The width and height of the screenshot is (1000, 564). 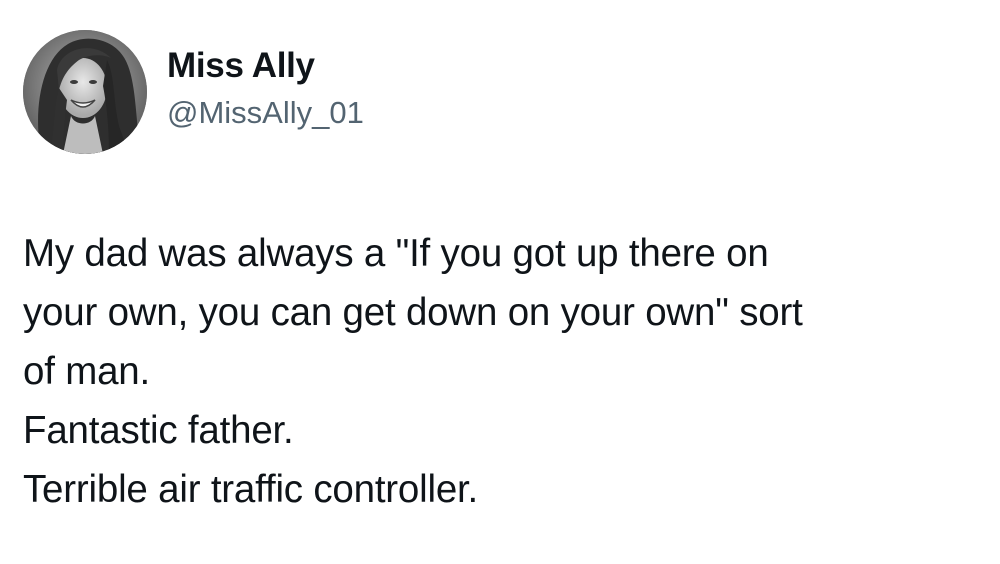 I want to click on author-identity: Miss Ally @MissAlly_01, so click(x=265, y=89).